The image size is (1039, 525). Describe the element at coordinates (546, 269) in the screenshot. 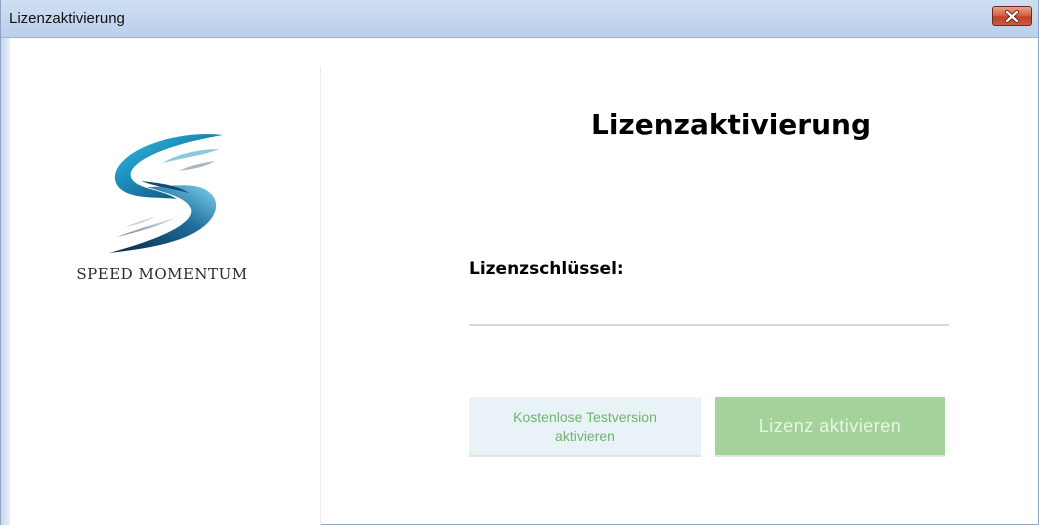

I see `license-key-label: Lizenzschlüssel:` at that location.